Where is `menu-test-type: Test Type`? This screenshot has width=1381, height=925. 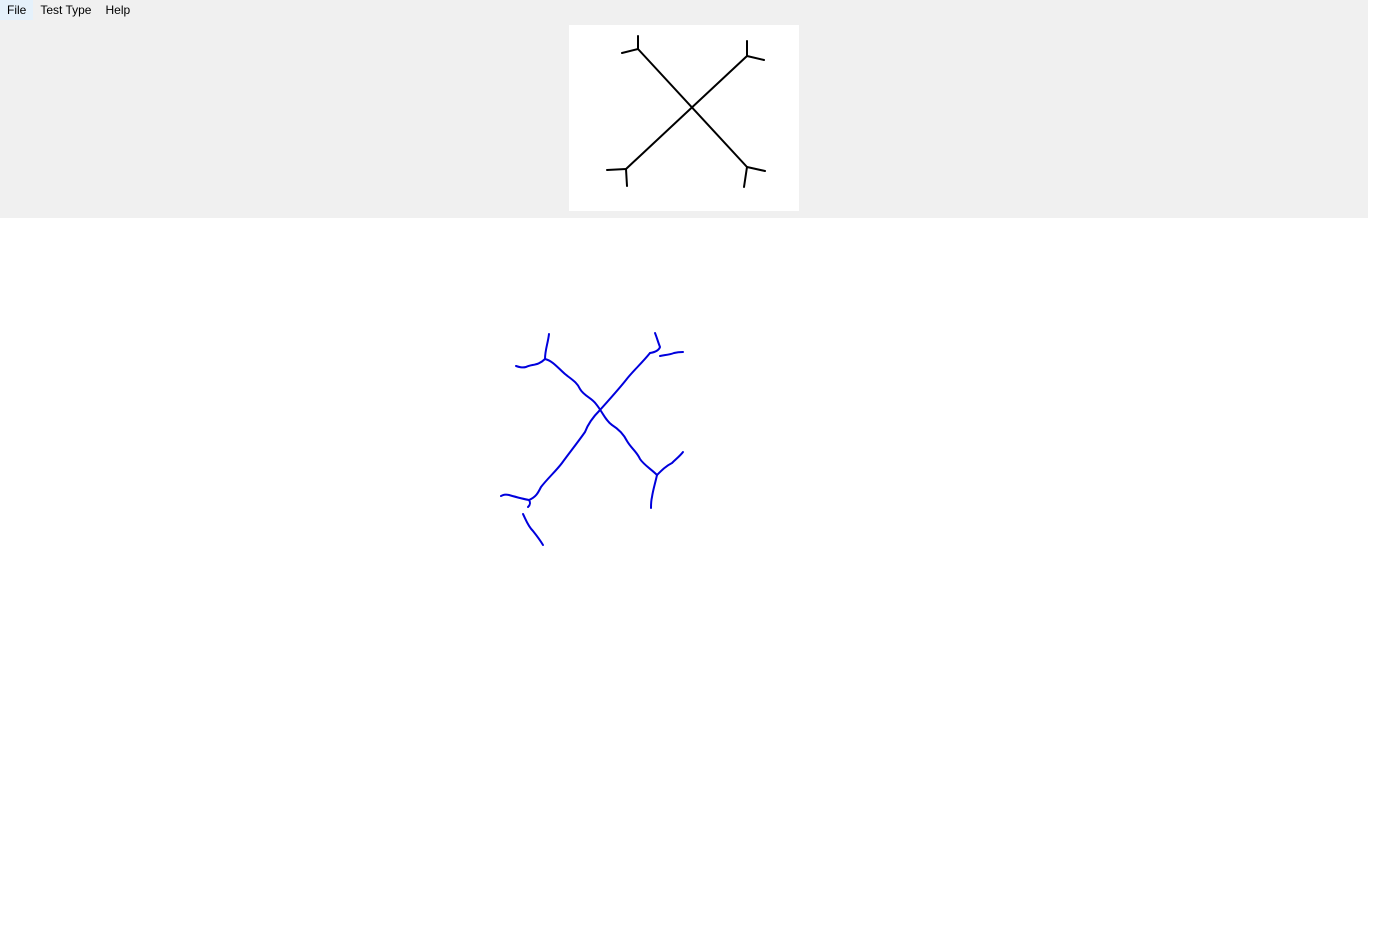 menu-test-type: Test Type is located at coordinates (65, 10).